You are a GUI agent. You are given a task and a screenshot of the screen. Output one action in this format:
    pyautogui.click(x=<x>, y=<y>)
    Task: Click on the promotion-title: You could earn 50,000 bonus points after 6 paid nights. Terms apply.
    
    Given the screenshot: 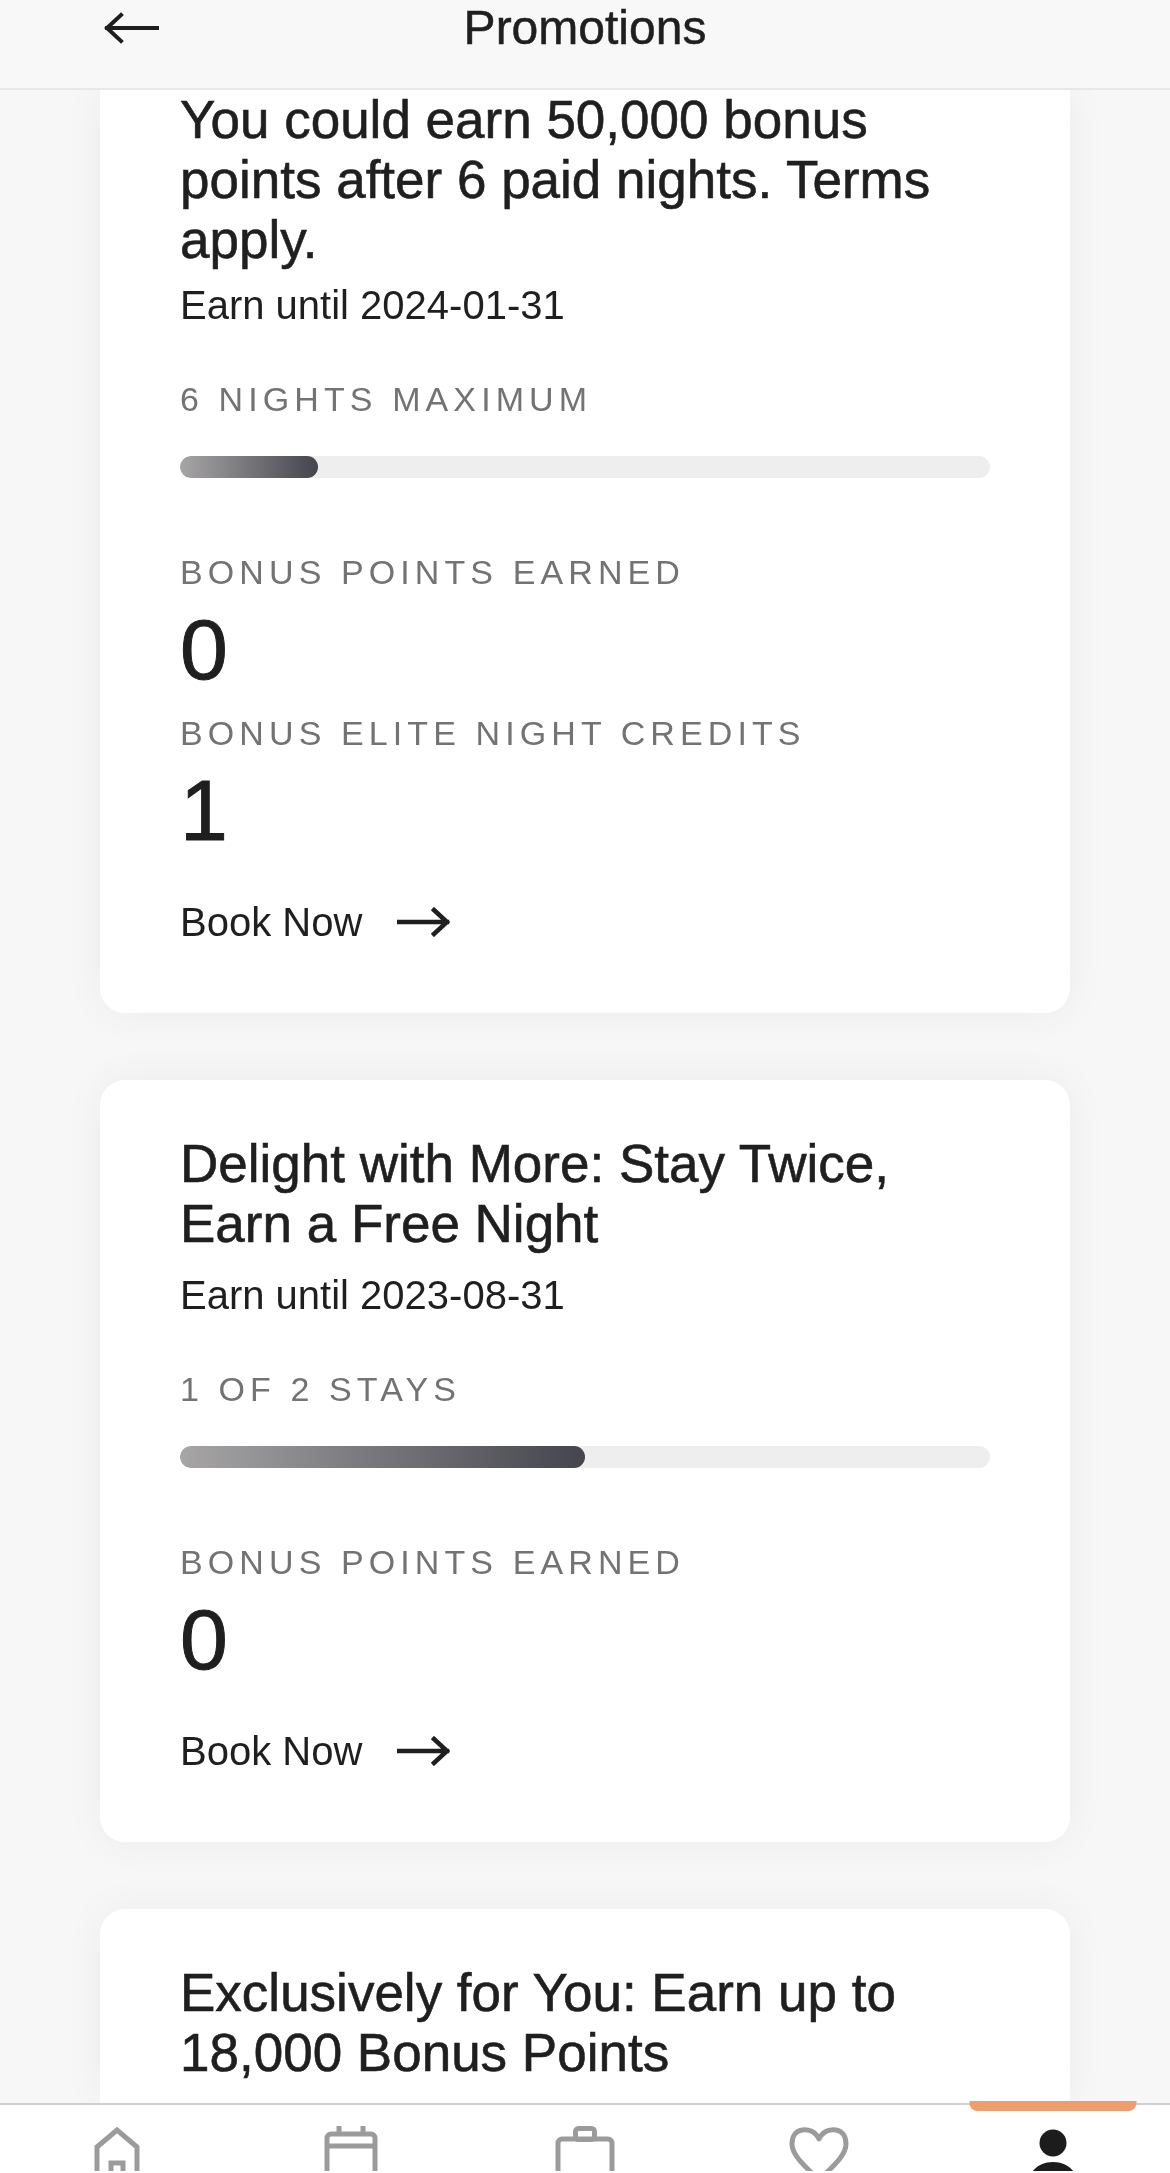 What is the action you would take?
    pyautogui.click(x=556, y=180)
    